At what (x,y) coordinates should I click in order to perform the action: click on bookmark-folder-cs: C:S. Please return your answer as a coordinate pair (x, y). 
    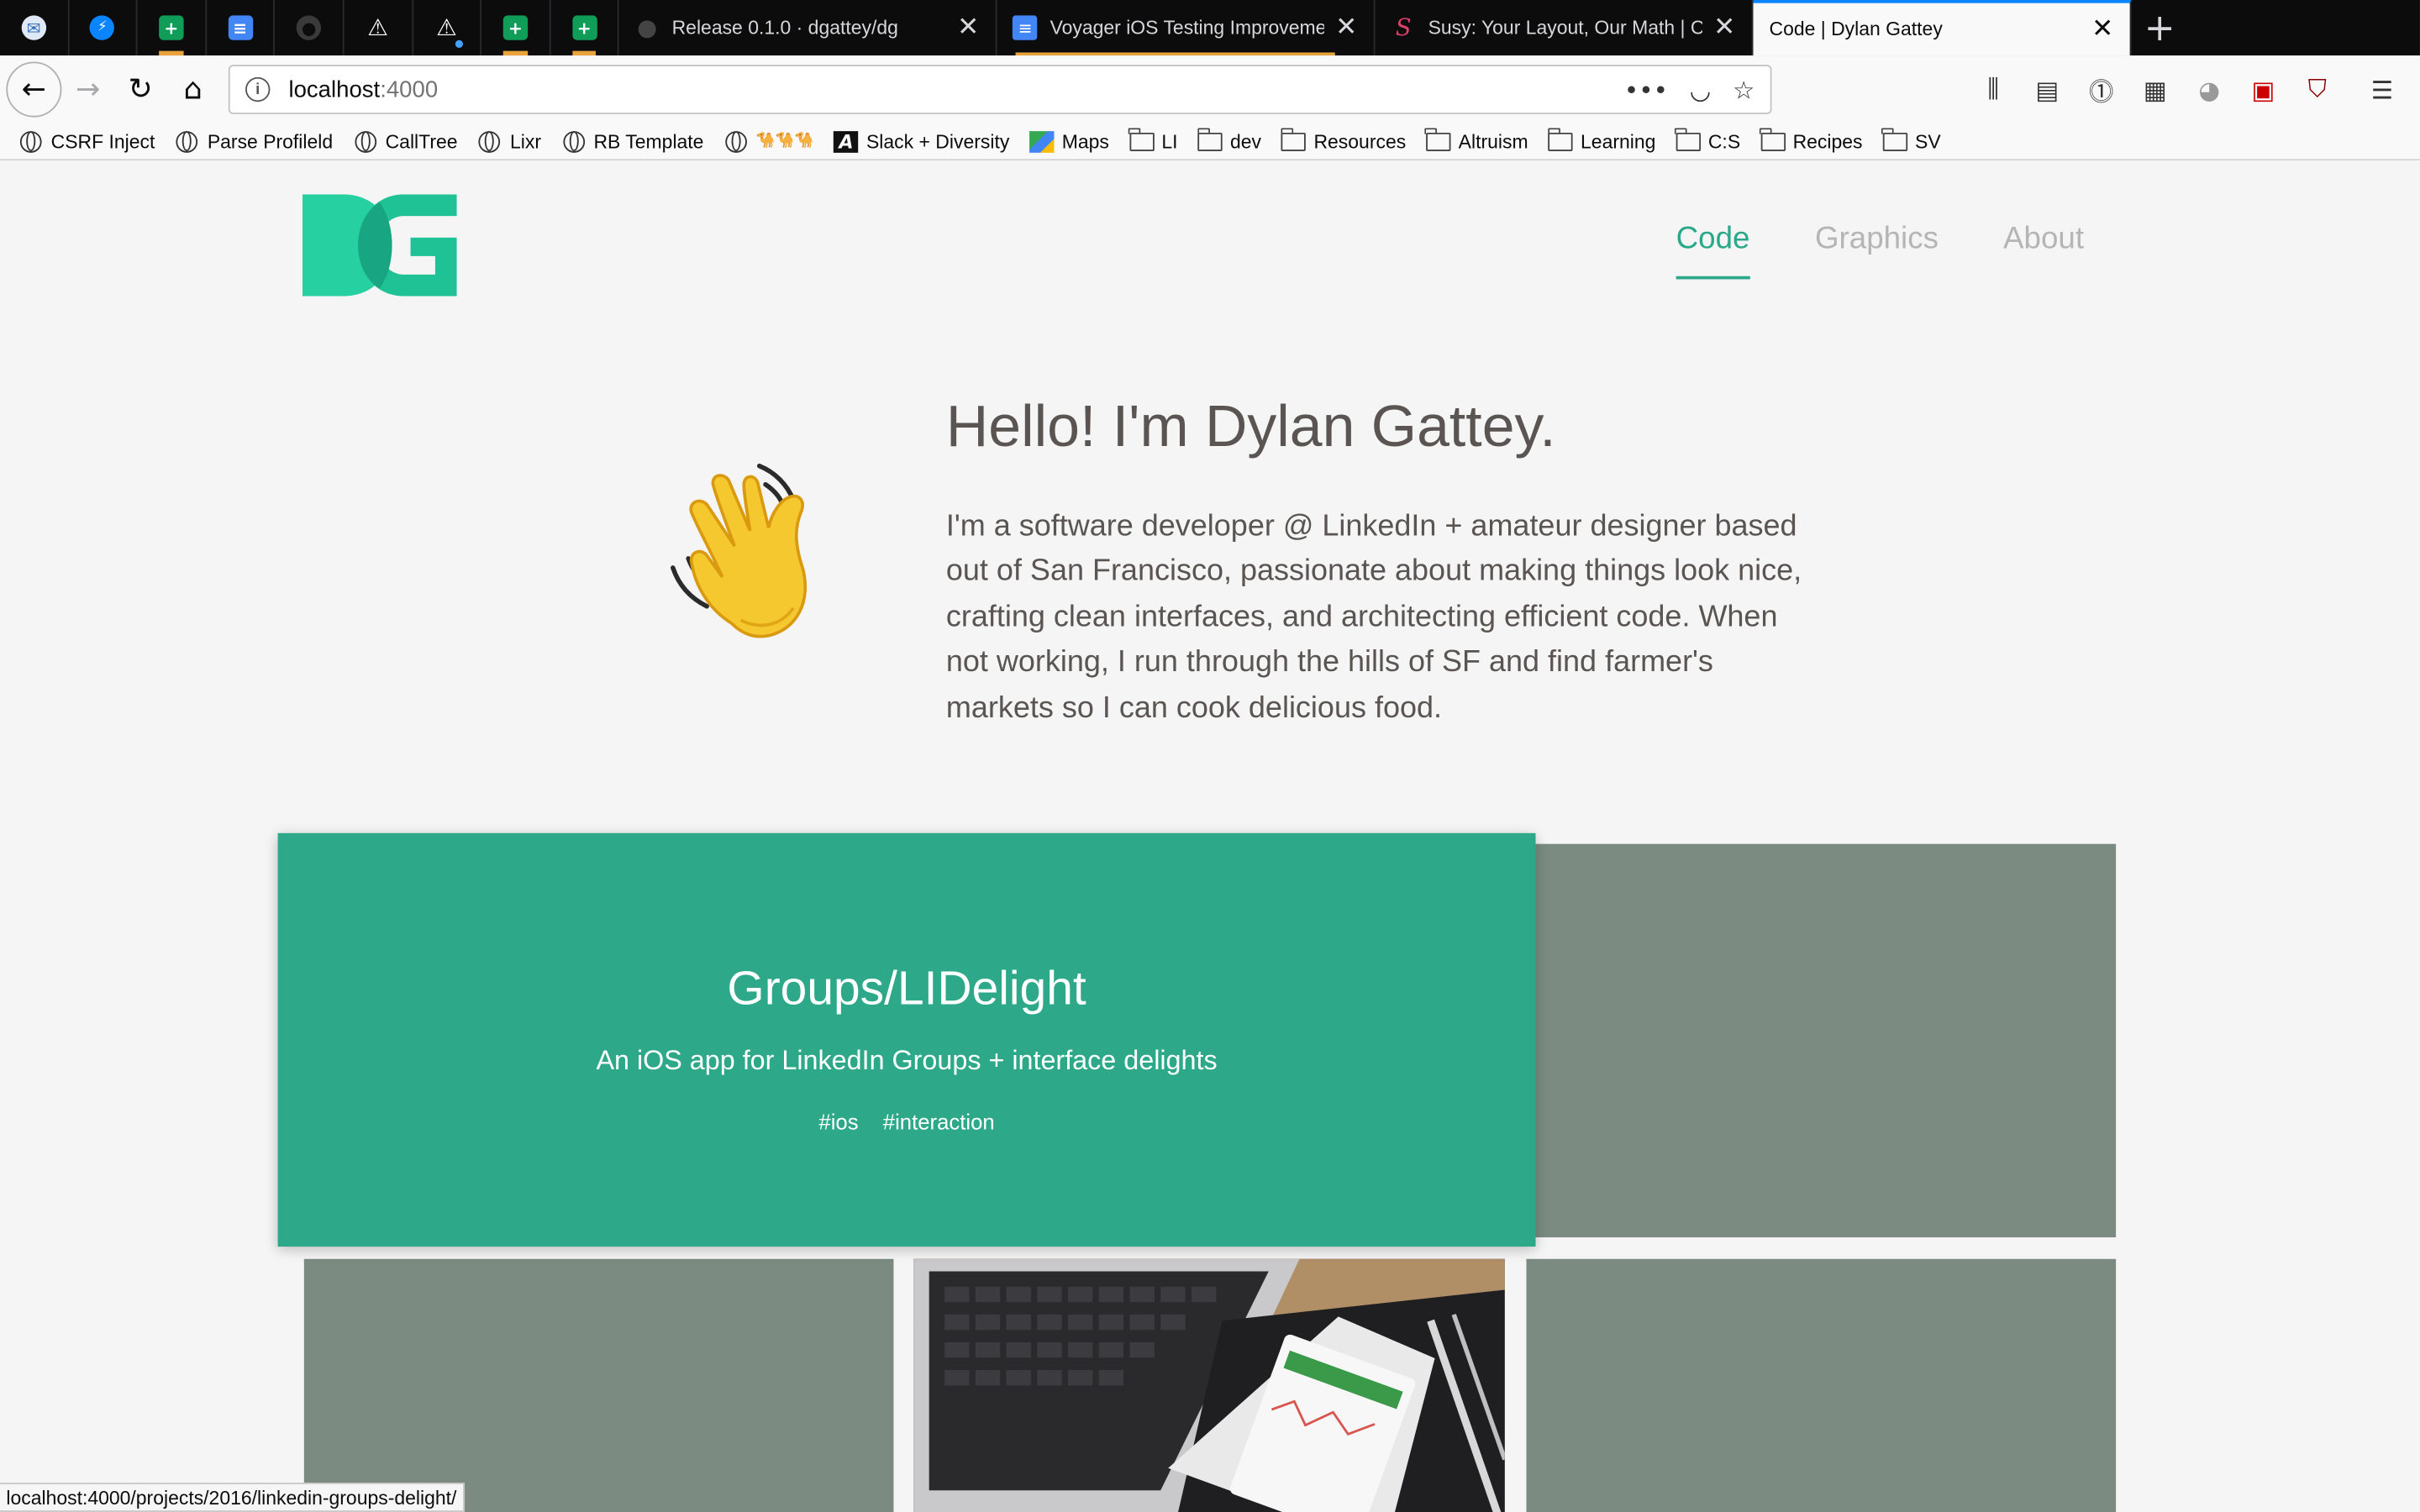
    Looking at the image, I should click on (1708, 139).